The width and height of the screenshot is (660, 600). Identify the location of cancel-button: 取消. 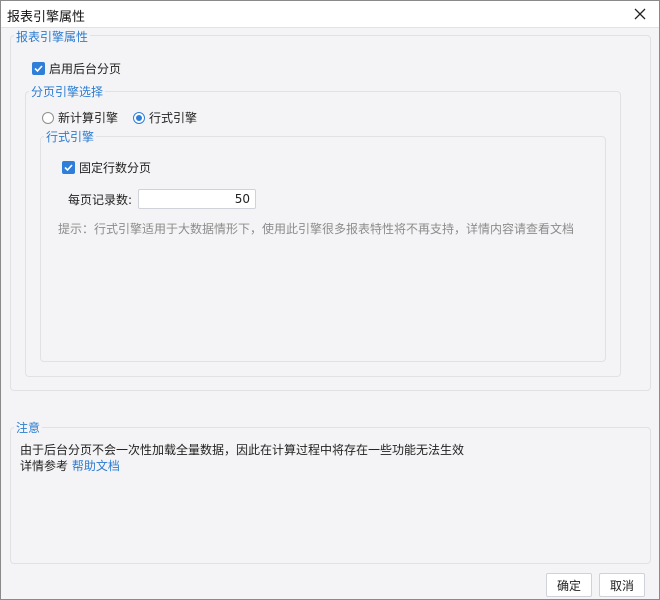
(622, 585).